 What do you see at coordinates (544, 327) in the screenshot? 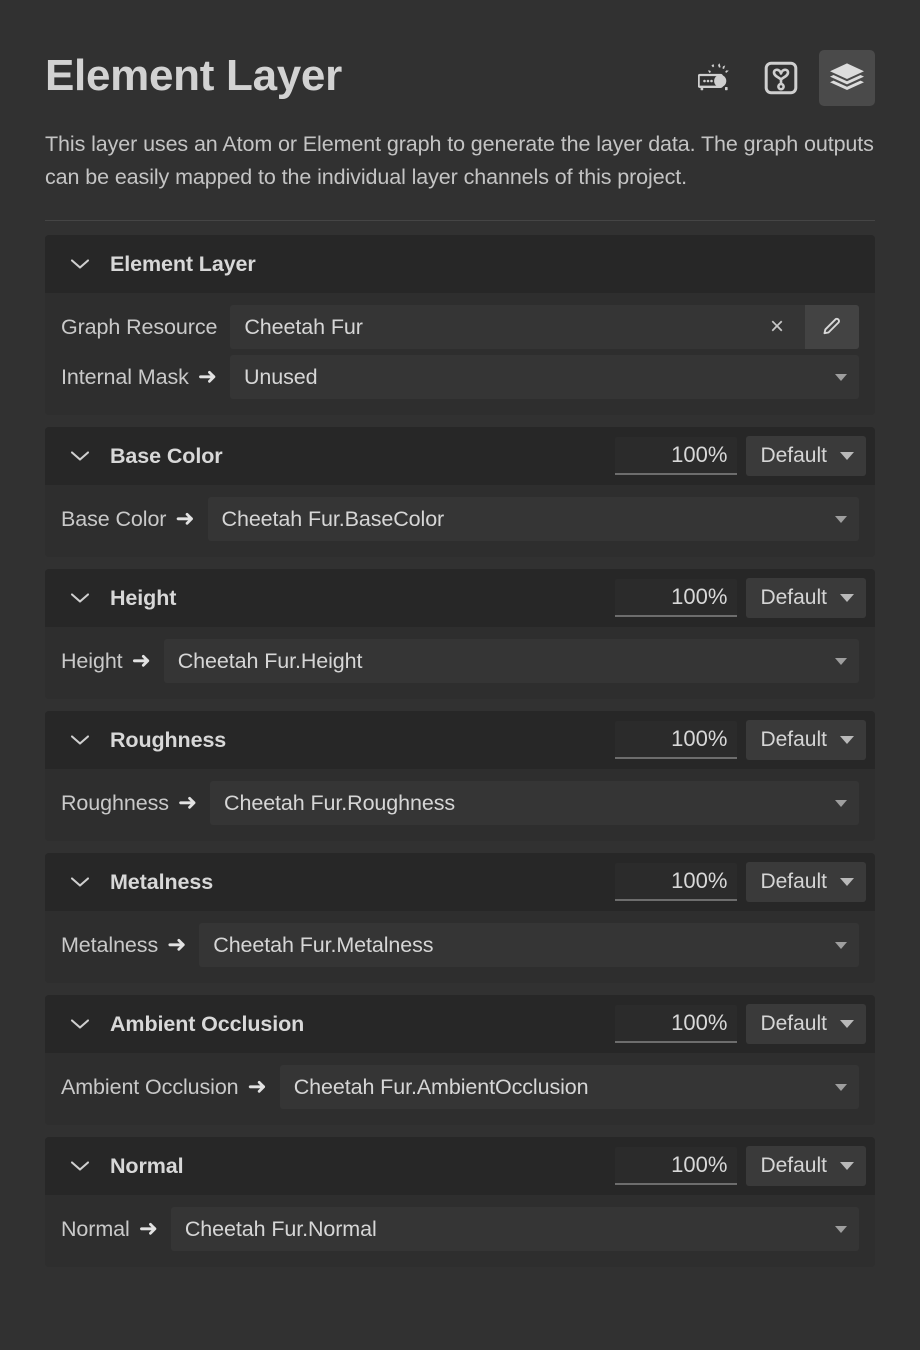
I see `graph-resource-field: Cheetah Fur ×` at bounding box center [544, 327].